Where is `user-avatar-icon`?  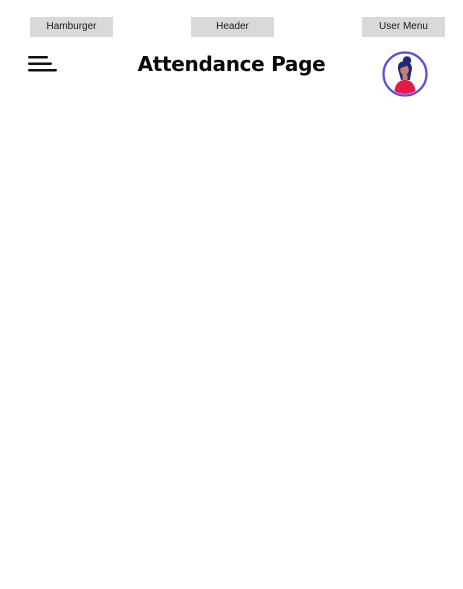
user-avatar-icon is located at coordinates (405, 74).